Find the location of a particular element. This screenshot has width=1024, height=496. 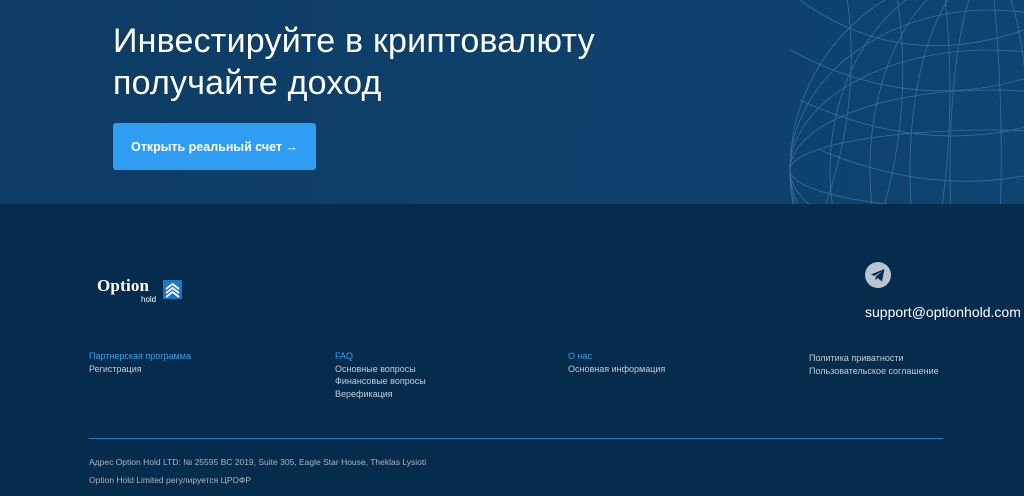

hero-title-line-1: Инвестируйте в криптовалюту is located at coordinates (354, 41).